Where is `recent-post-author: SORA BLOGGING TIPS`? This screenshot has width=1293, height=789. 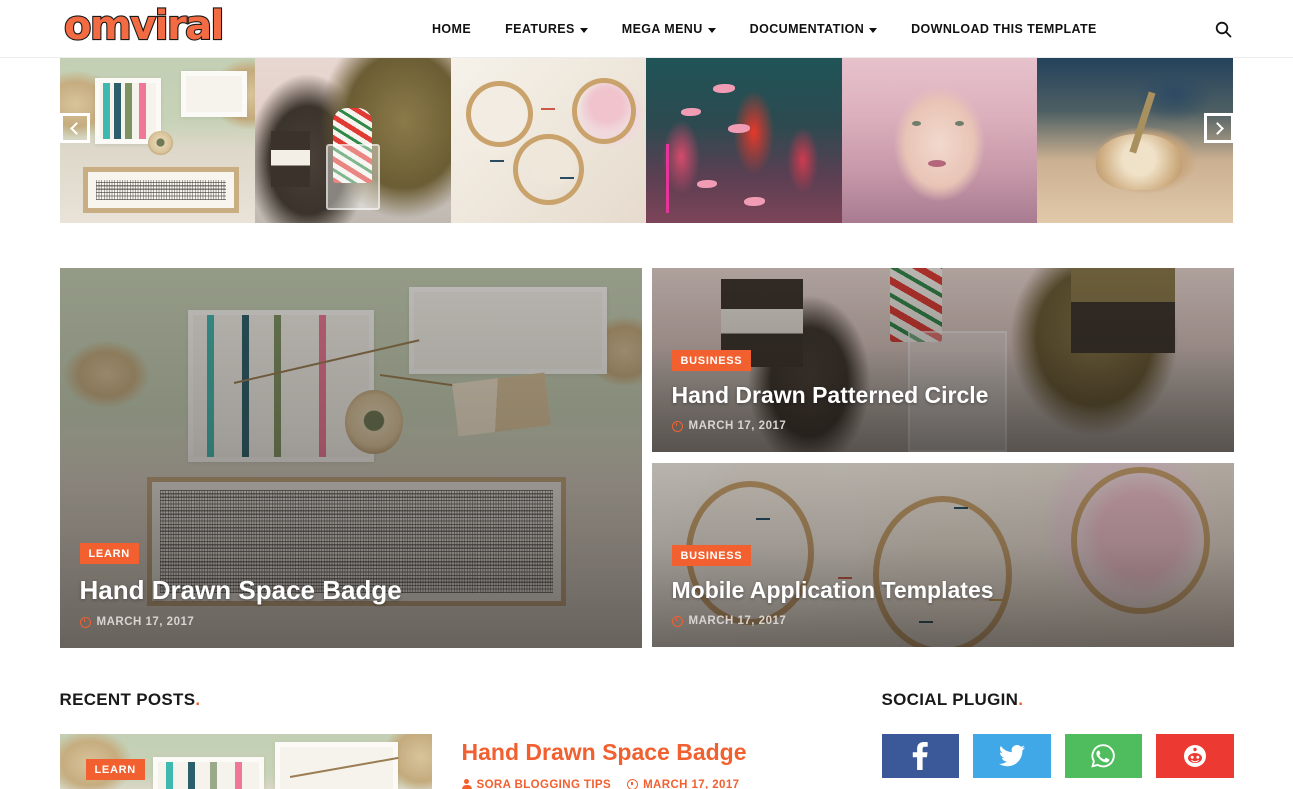 recent-post-author: SORA BLOGGING TIPS is located at coordinates (536, 783).